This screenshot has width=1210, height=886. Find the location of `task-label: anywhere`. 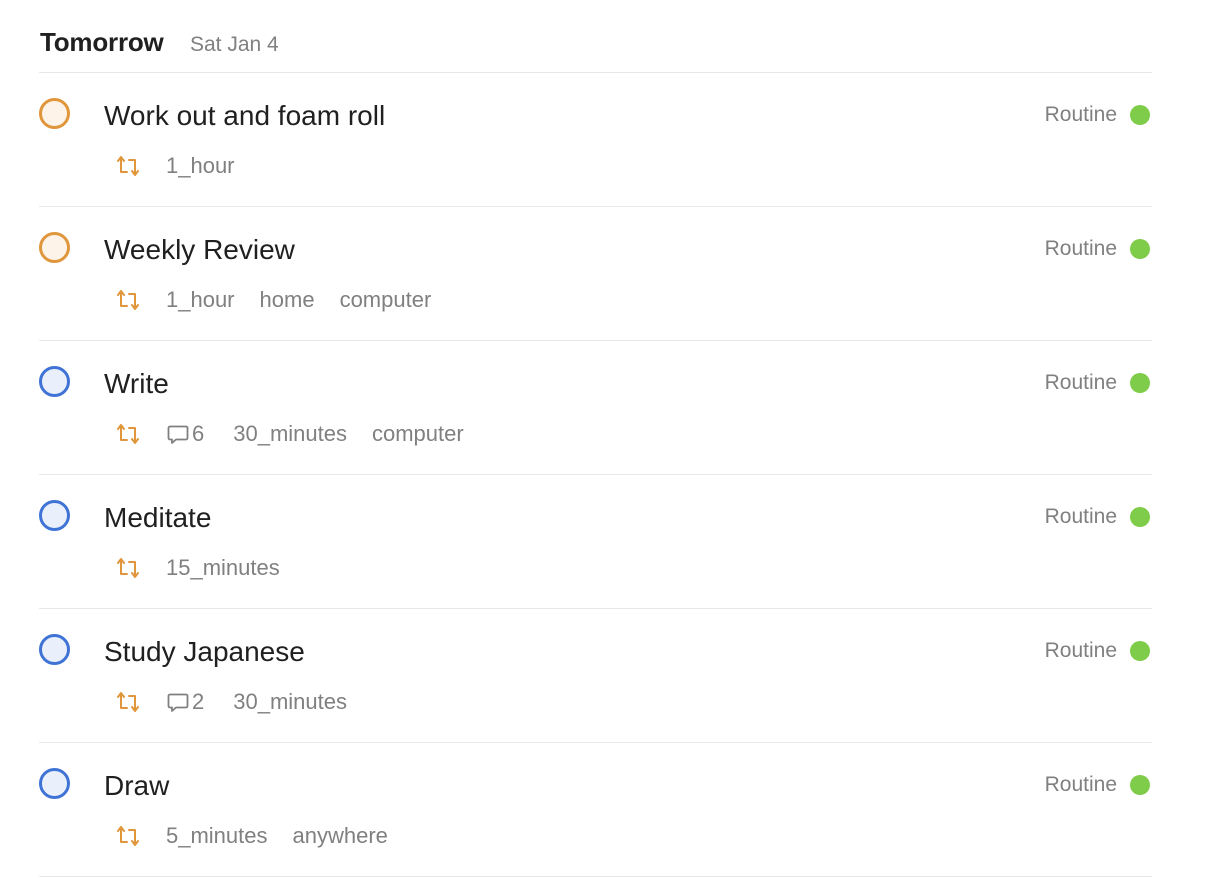

task-label: anywhere is located at coordinates (340, 836).